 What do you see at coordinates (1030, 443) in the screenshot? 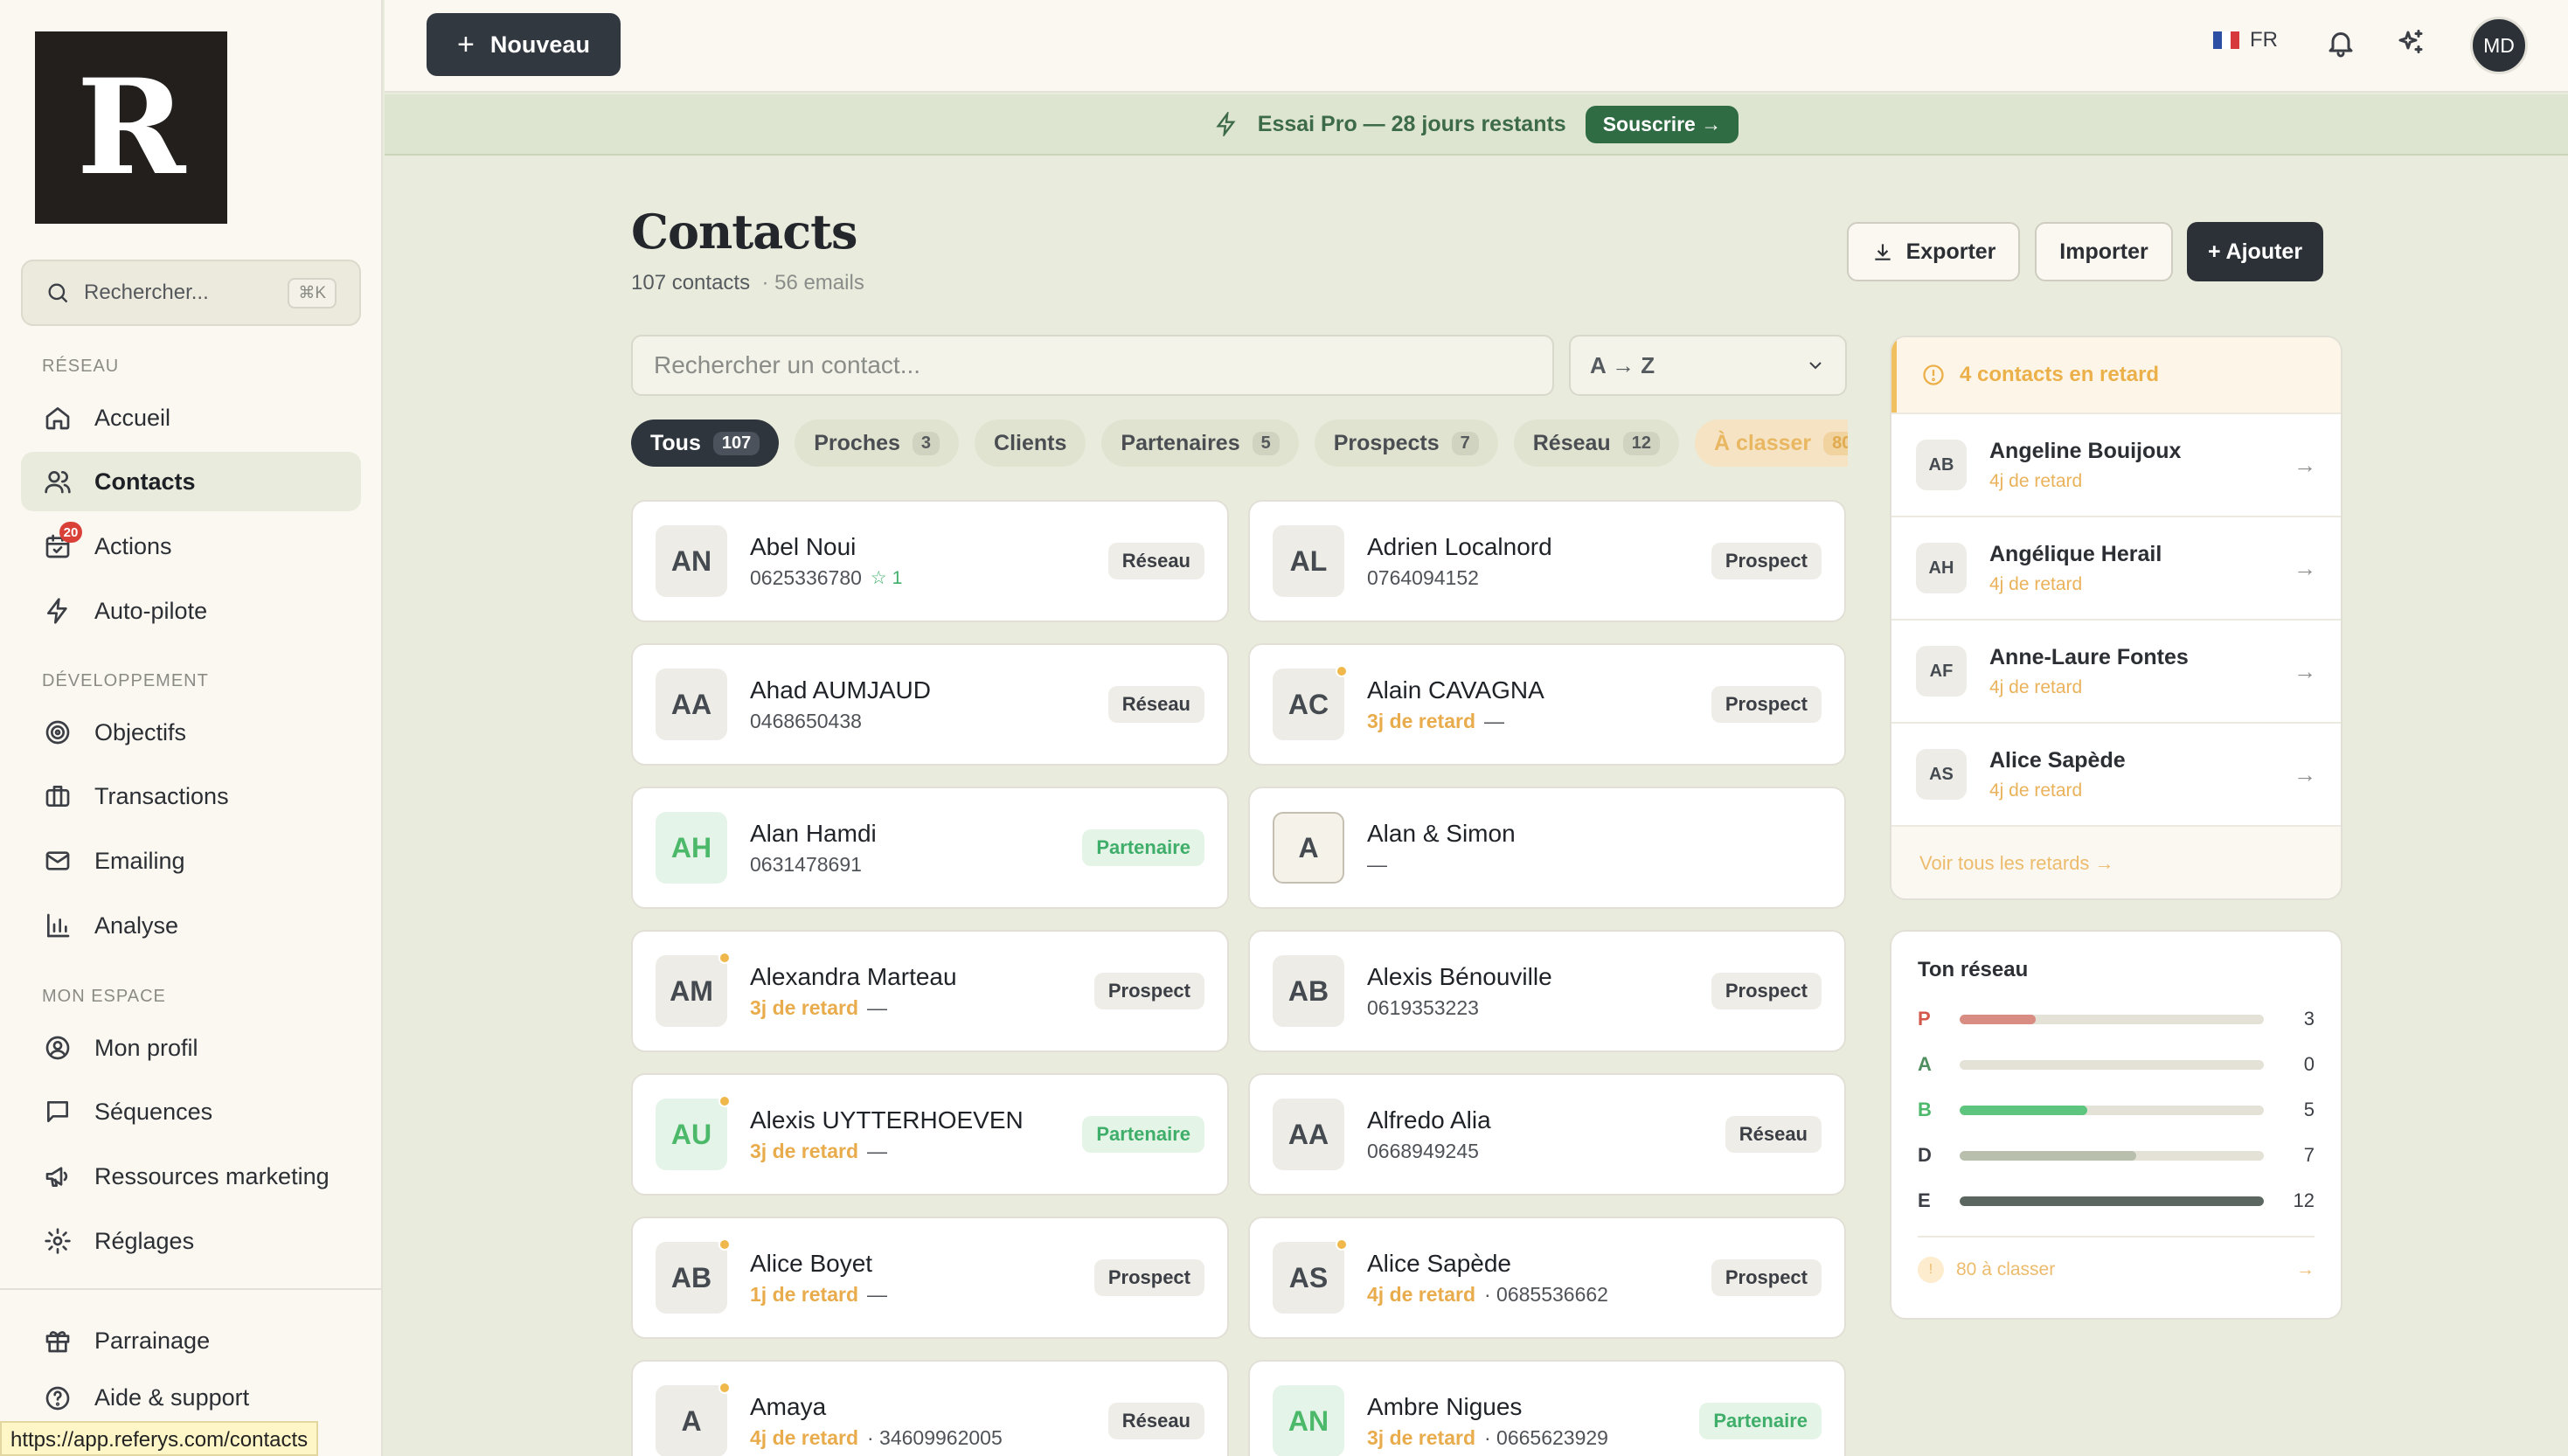
I see `filter-clients: Clients` at bounding box center [1030, 443].